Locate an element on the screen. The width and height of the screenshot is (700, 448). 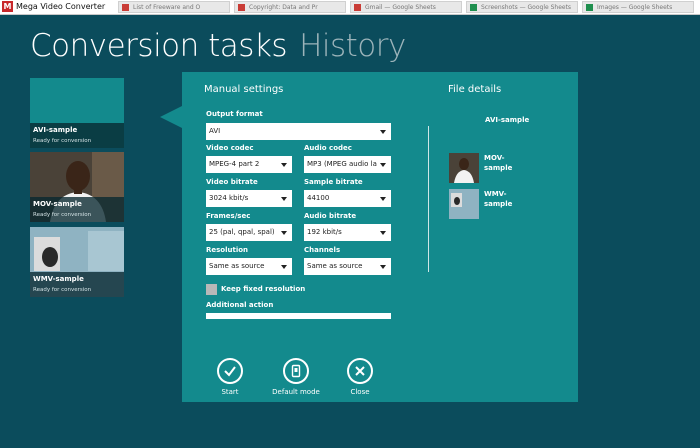
close-label: Close is located at coordinates (360, 392).